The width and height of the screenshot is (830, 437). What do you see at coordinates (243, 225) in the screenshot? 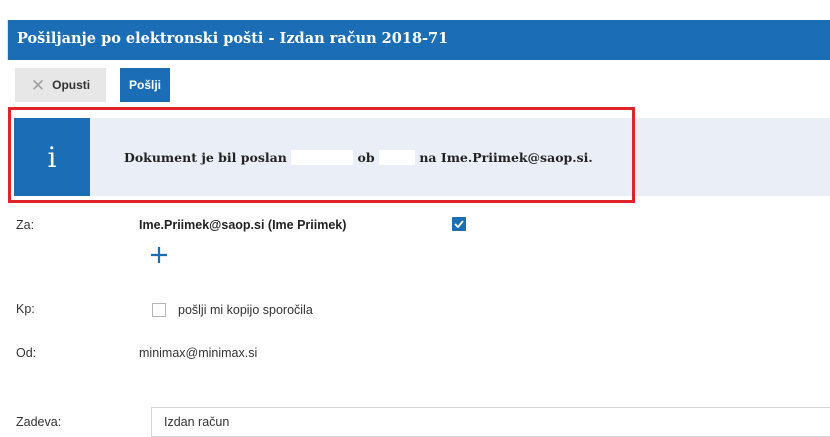
I see `recipient-email: Ime.Priimek@saop.si (Ime Priimek)` at bounding box center [243, 225].